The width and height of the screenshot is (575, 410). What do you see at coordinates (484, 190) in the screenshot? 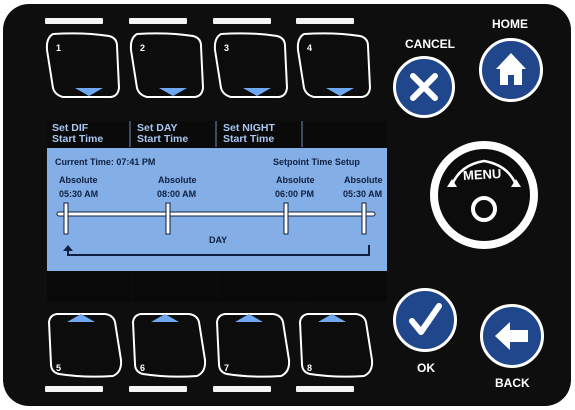
I see `rotate-arrows-icon` at bounding box center [484, 190].